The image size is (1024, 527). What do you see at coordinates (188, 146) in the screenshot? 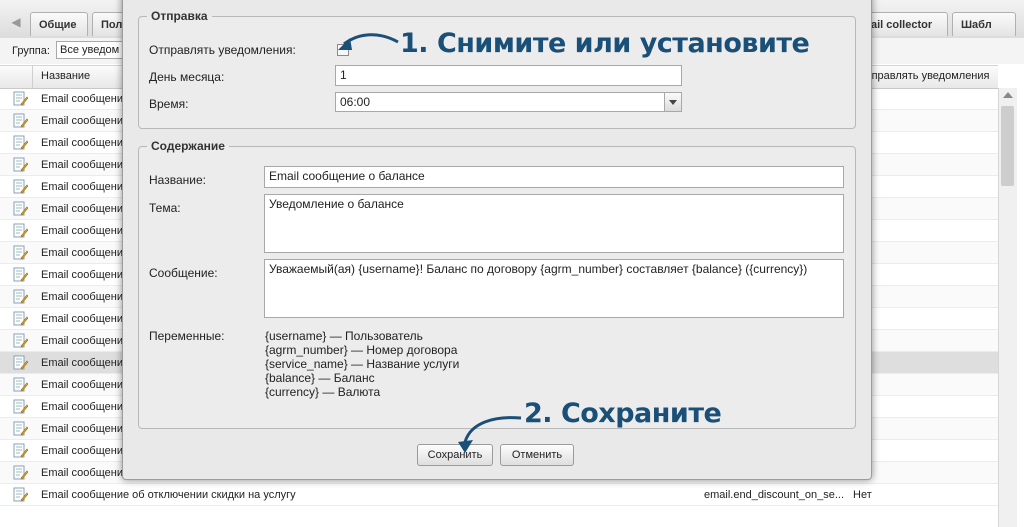
I see `content-legend: Содержание` at bounding box center [188, 146].